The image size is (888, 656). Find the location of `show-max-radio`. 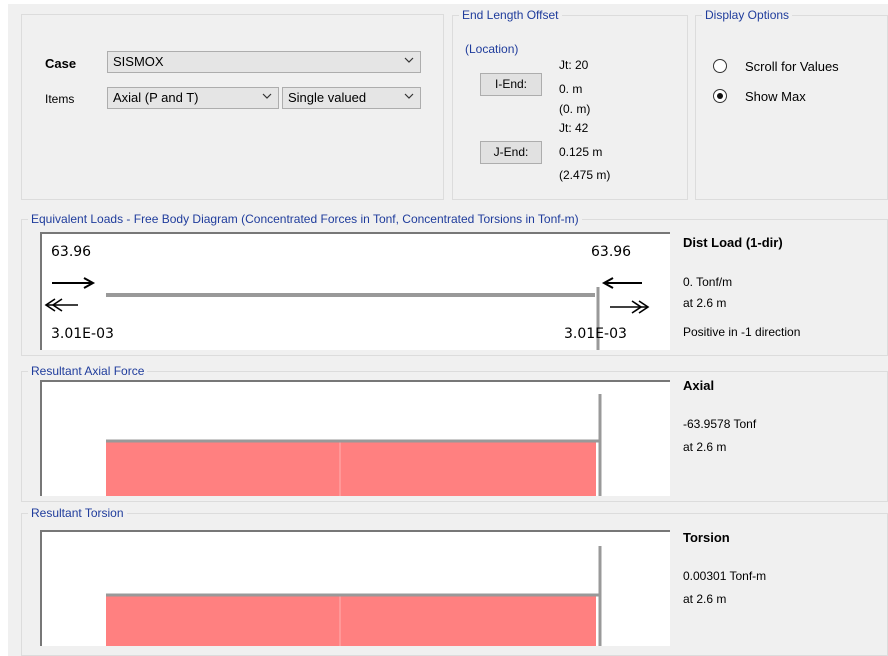

show-max-radio is located at coordinates (720, 96).